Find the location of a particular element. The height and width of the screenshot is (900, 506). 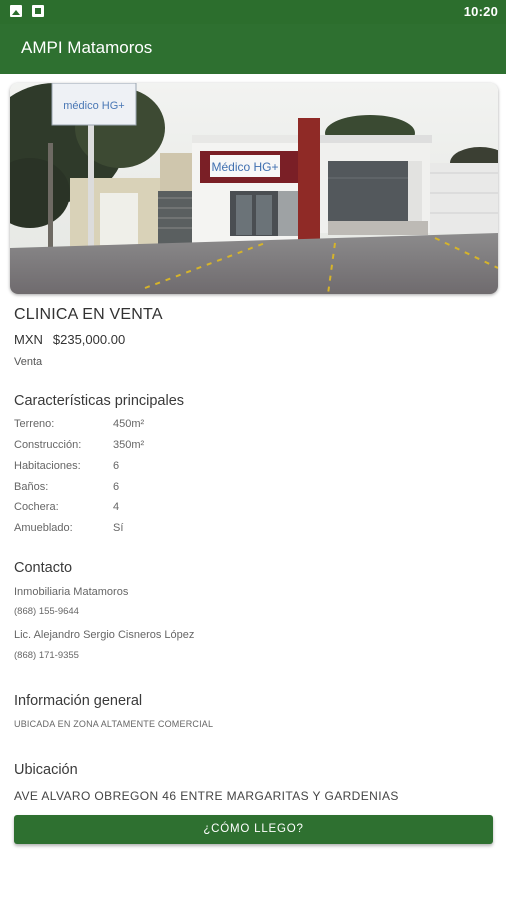

image-notification-icon is located at coordinates (16, 11).